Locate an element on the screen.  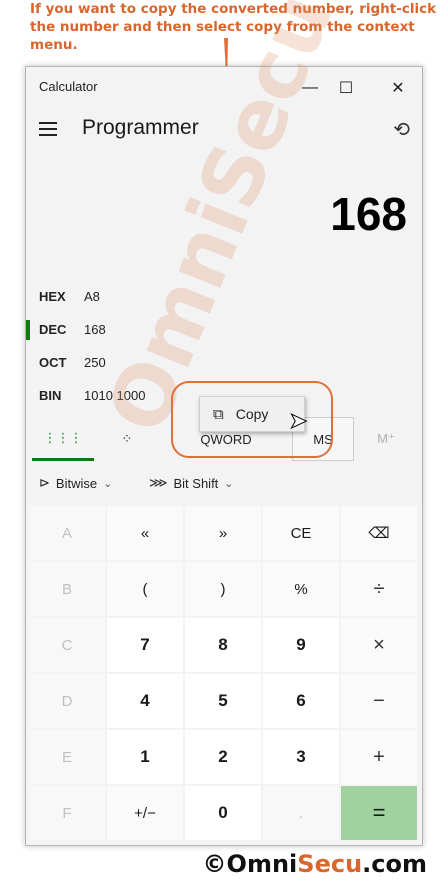
bitwise-label: Bitwise is located at coordinates (76, 483).